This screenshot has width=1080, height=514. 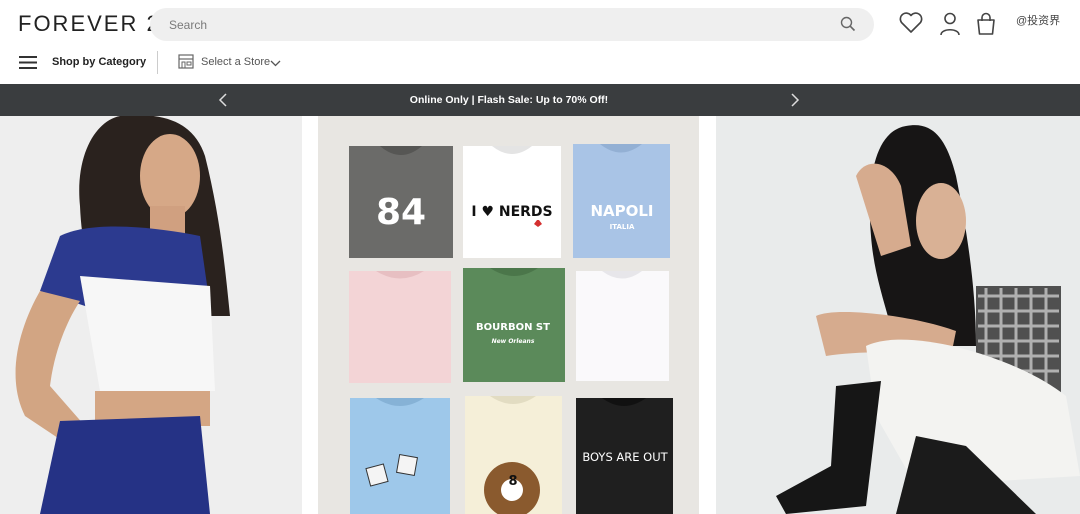 I want to click on chevron-right-icon, so click(x=795, y=102).